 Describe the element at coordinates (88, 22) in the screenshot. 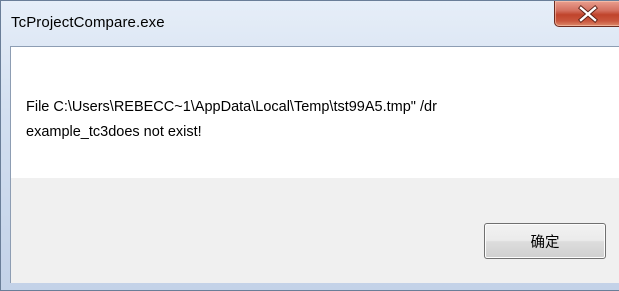

I see `window-title: TcProjectCompare.exe` at that location.